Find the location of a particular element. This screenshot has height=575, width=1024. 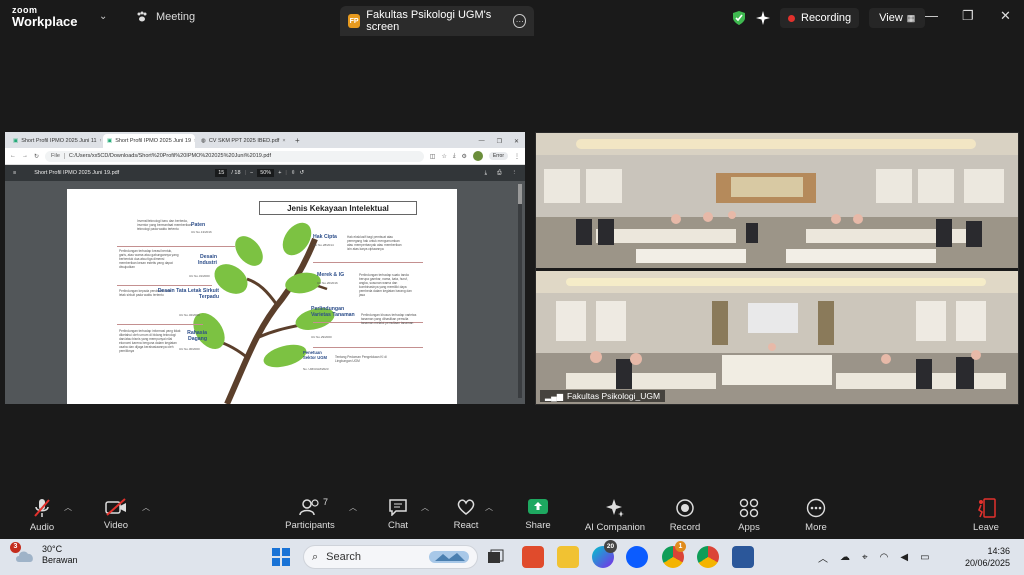

forward-icon: → is located at coordinates (25, 156).